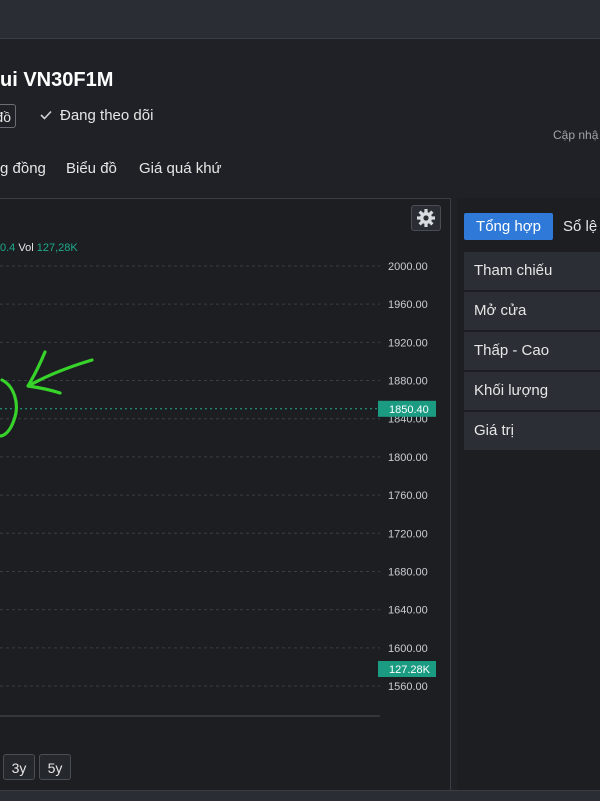 The height and width of the screenshot is (801, 600). What do you see at coordinates (532, 271) in the screenshot?
I see `summary-row-reference: Tham chiếu` at bounding box center [532, 271].